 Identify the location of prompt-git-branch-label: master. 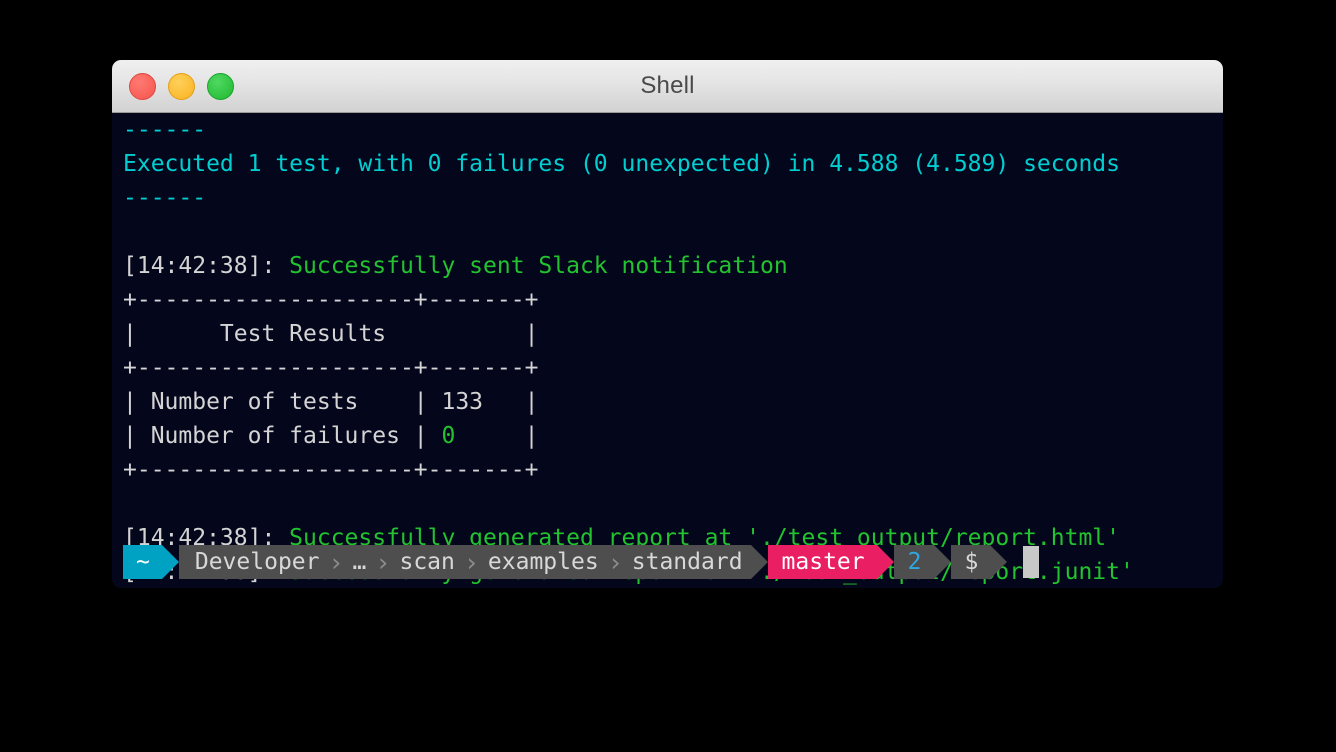
(823, 562).